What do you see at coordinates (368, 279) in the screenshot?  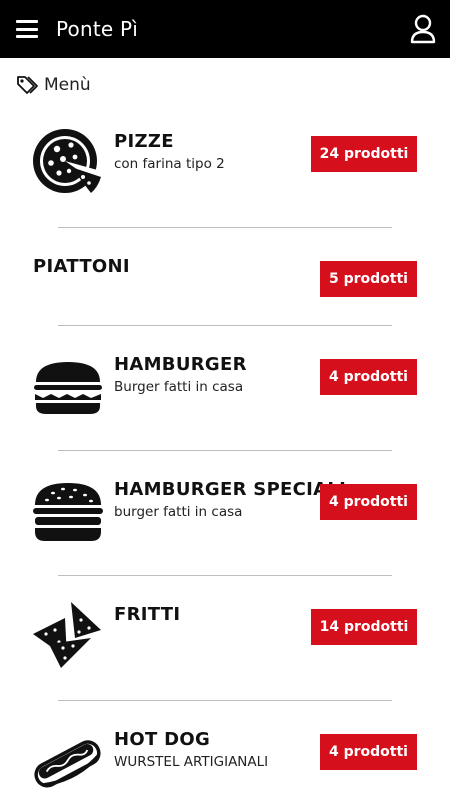 I see `product-count-button: 5 prodotti` at bounding box center [368, 279].